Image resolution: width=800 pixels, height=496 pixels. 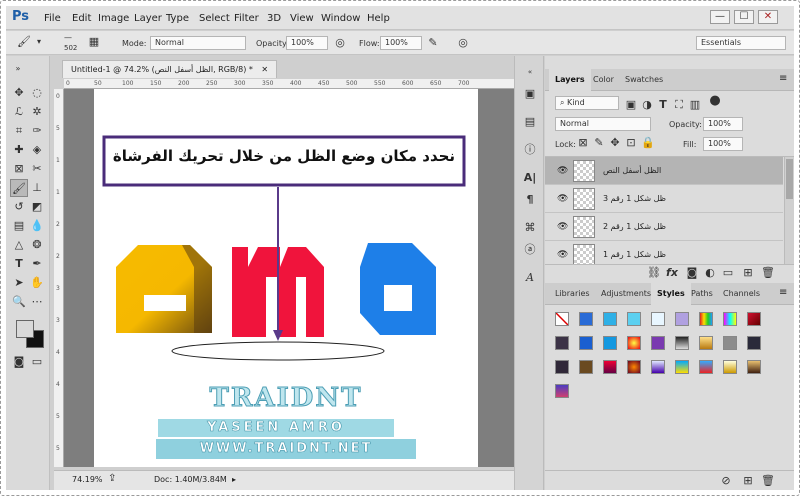 What do you see at coordinates (530, 94) in the screenshot?
I see `history-panel-icon: ▣` at bounding box center [530, 94].